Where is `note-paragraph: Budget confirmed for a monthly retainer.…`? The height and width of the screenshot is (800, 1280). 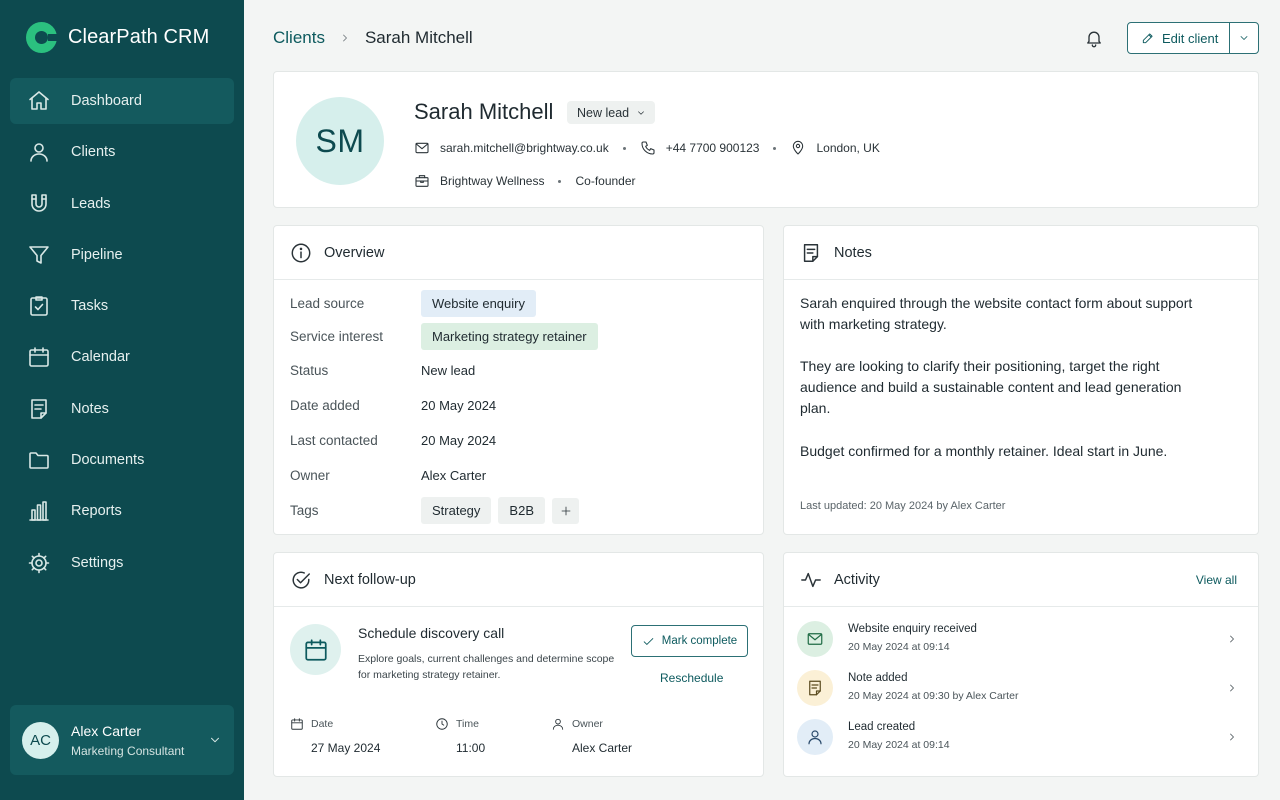
note-paragraph: Budget confirmed for a monthly retainer.… is located at coordinates (984, 451).